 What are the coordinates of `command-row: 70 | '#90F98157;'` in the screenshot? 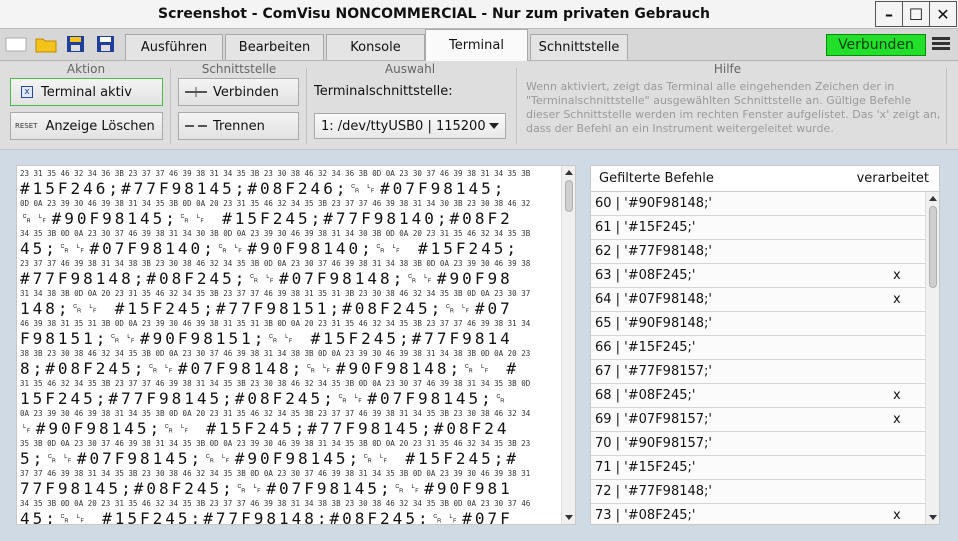 It's located at (758, 444).